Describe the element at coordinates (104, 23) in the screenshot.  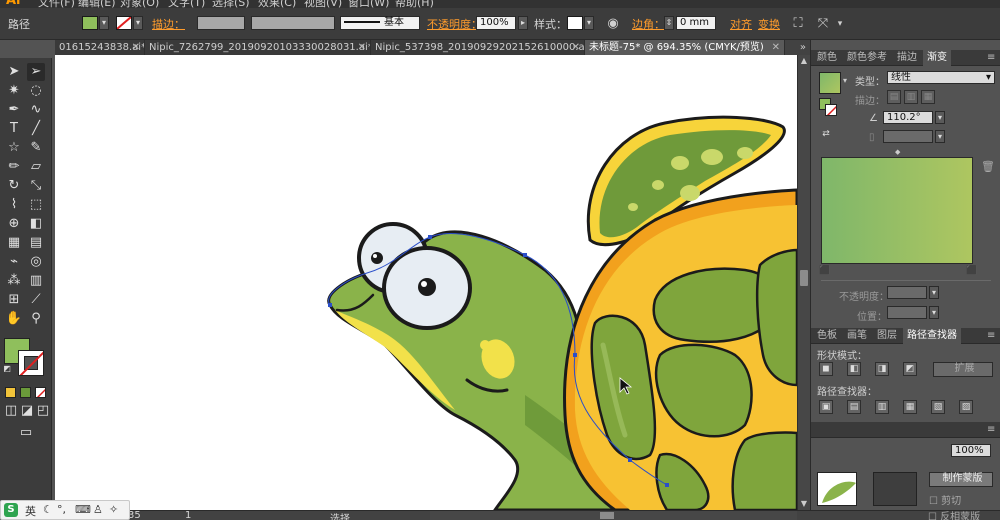
I see `fill-dropdown: ▾` at that location.